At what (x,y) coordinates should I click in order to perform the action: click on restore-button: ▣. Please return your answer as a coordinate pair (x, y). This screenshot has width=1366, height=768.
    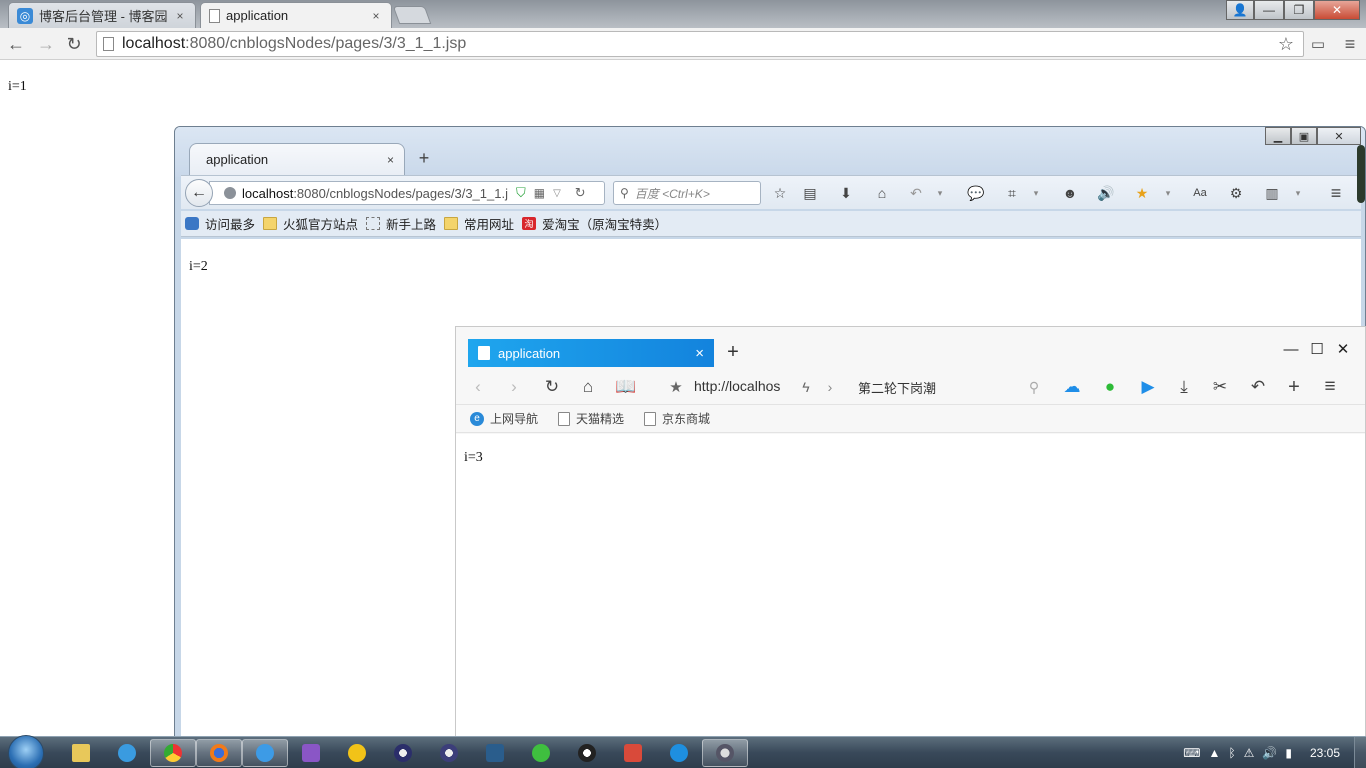
    Looking at the image, I should click on (1304, 136).